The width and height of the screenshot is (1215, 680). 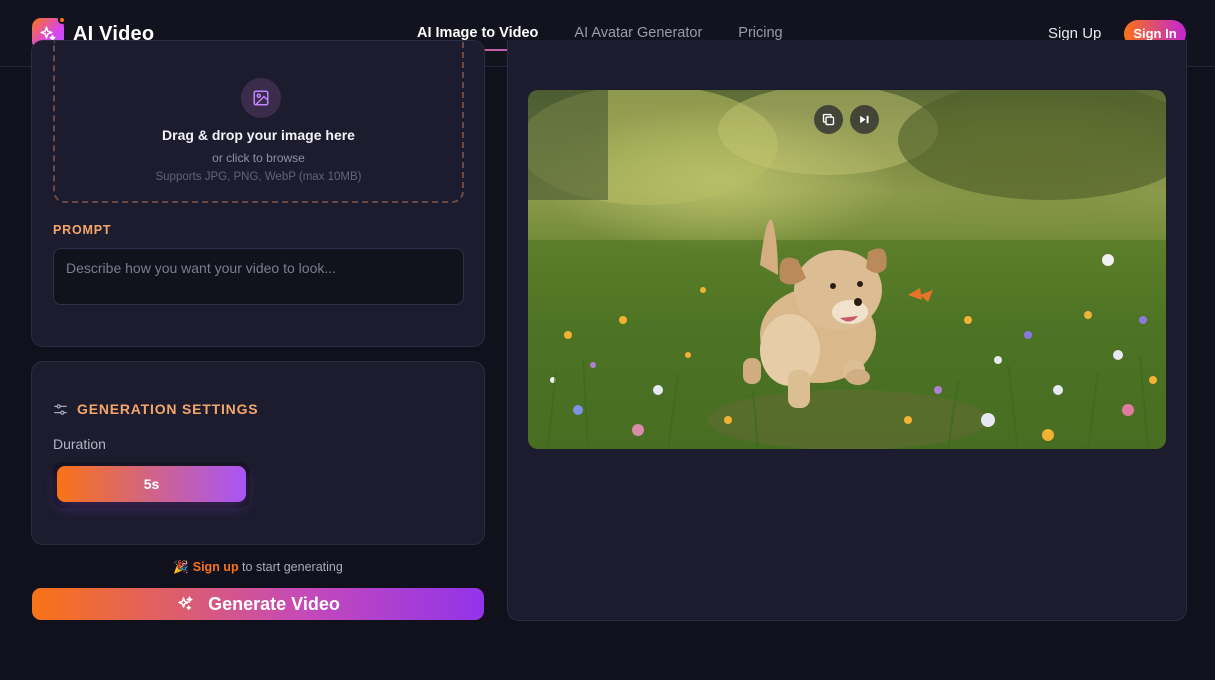 What do you see at coordinates (185, 604) in the screenshot?
I see `sparkles-icon` at bounding box center [185, 604].